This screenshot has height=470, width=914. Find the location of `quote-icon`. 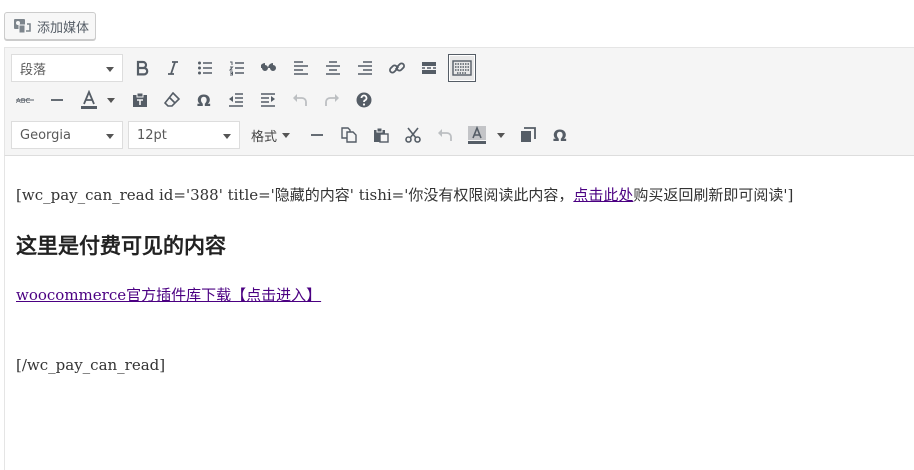

quote-icon is located at coordinates (268, 67).